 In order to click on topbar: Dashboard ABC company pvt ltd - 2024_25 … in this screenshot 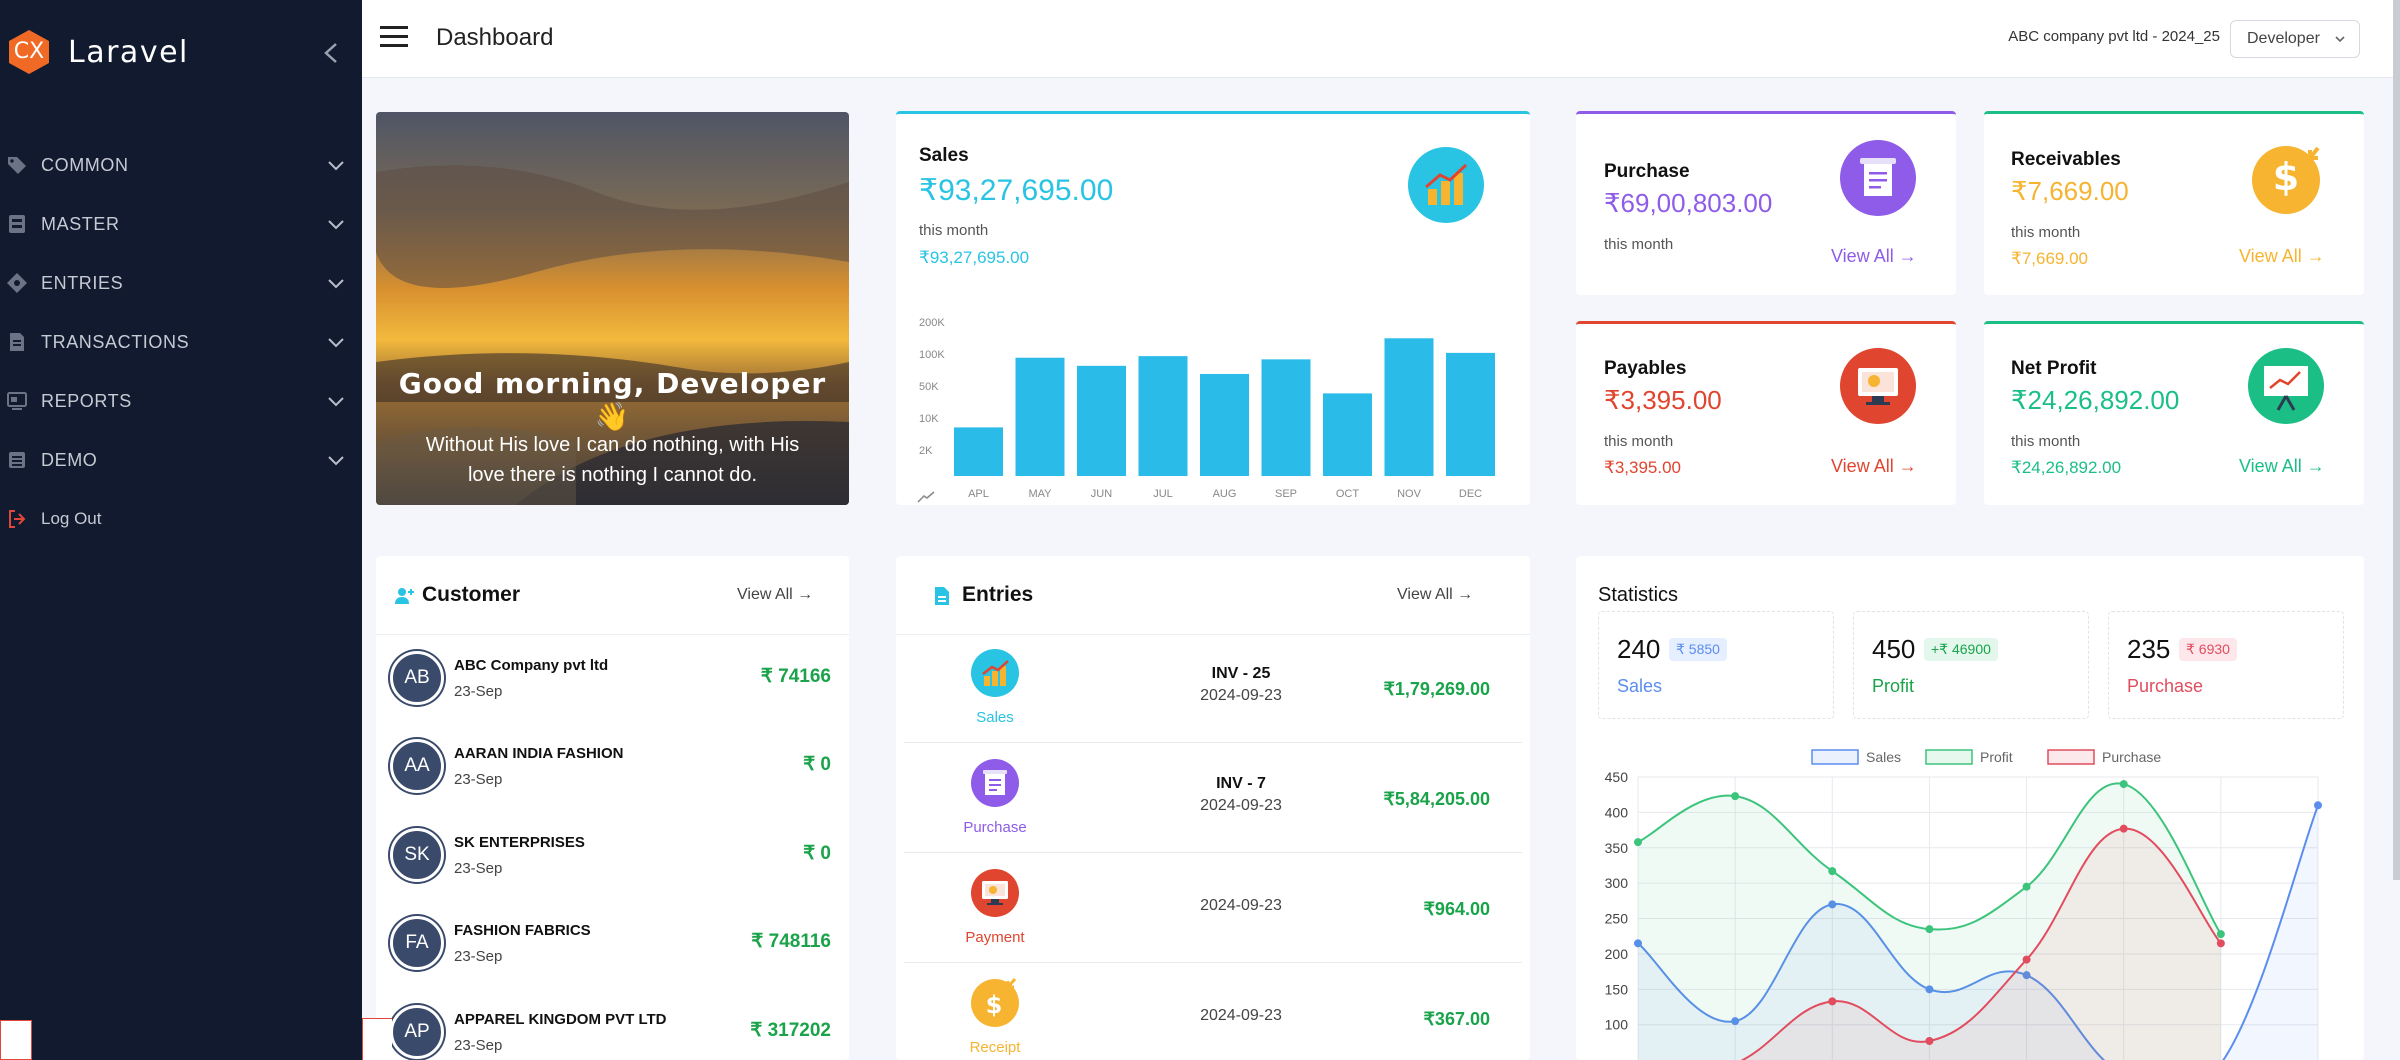, I will do `click(1381, 39)`.